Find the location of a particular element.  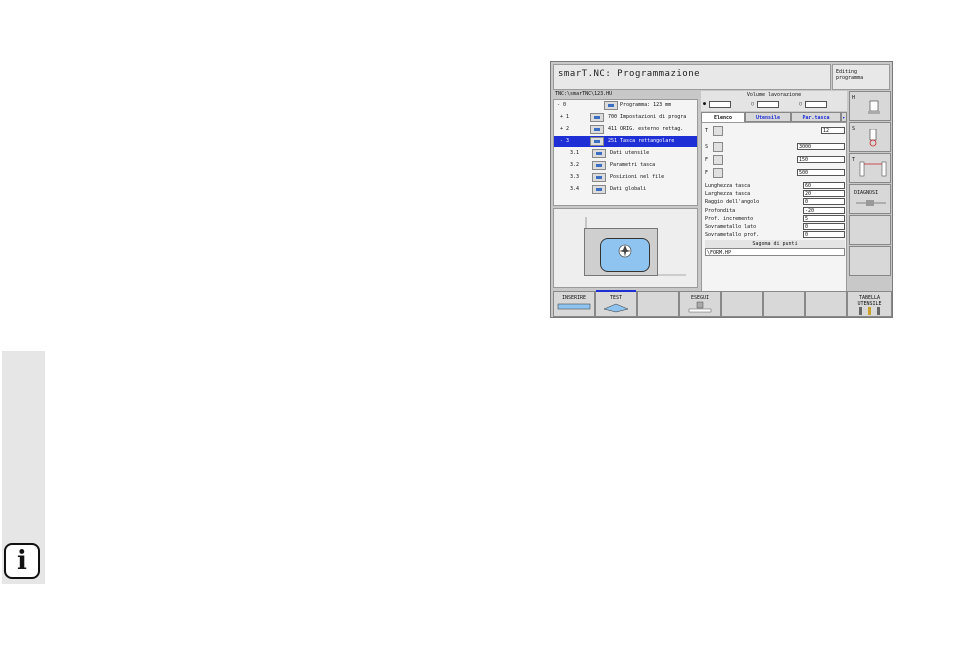

softkey-esegui: ESEGUI is located at coordinates (700, 304).